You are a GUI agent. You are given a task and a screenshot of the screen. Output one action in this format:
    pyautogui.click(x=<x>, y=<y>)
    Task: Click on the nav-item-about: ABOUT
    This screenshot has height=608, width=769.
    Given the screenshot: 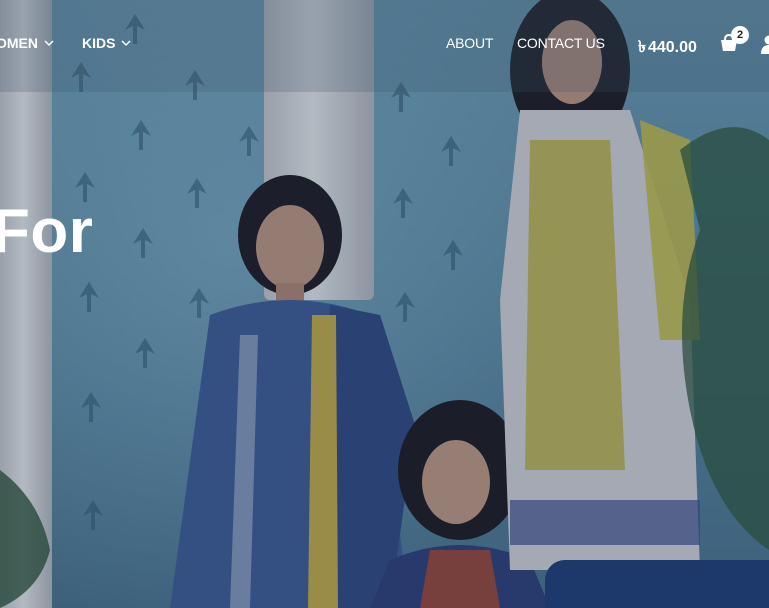 What is the action you would take?
    pyautogui.click(x=469, y=43)
    